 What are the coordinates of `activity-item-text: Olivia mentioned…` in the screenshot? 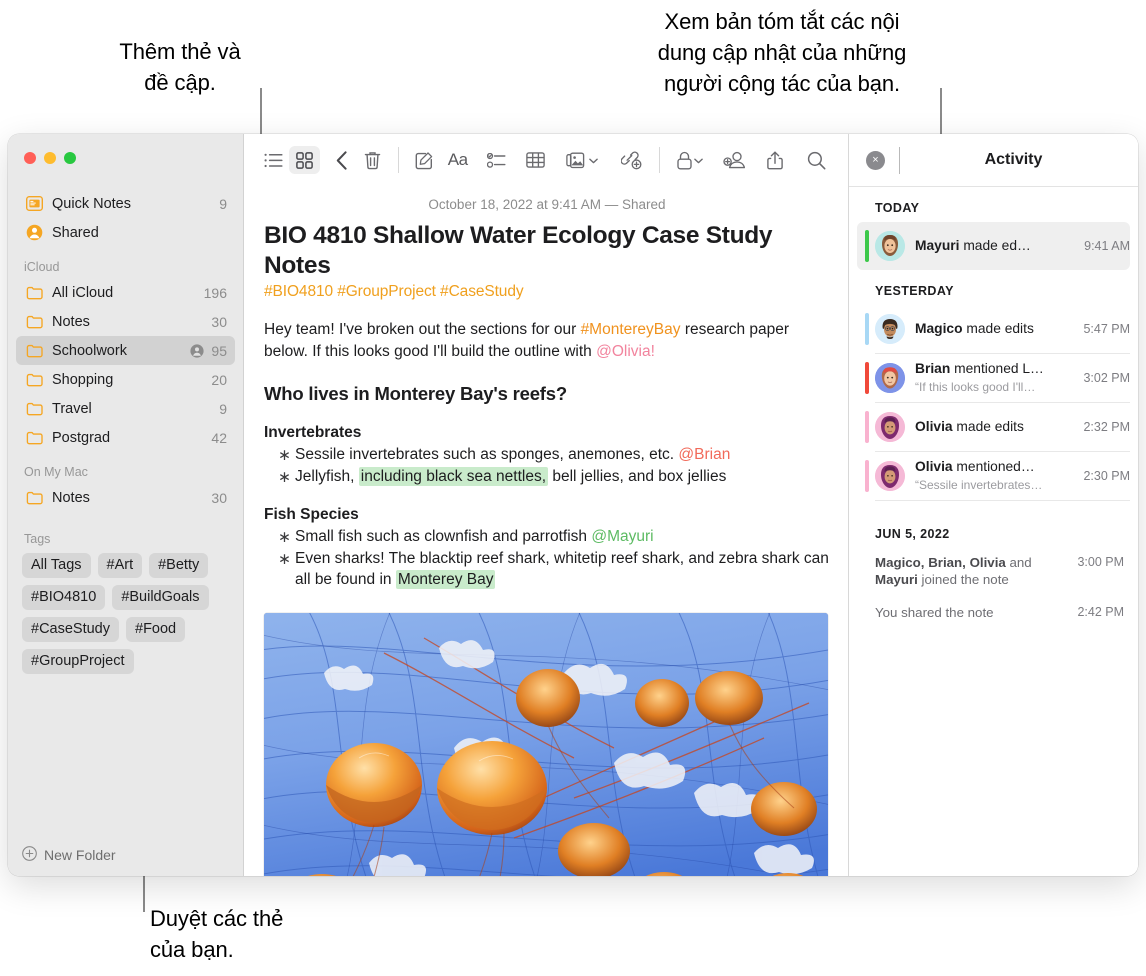 It's located at (975, 466).